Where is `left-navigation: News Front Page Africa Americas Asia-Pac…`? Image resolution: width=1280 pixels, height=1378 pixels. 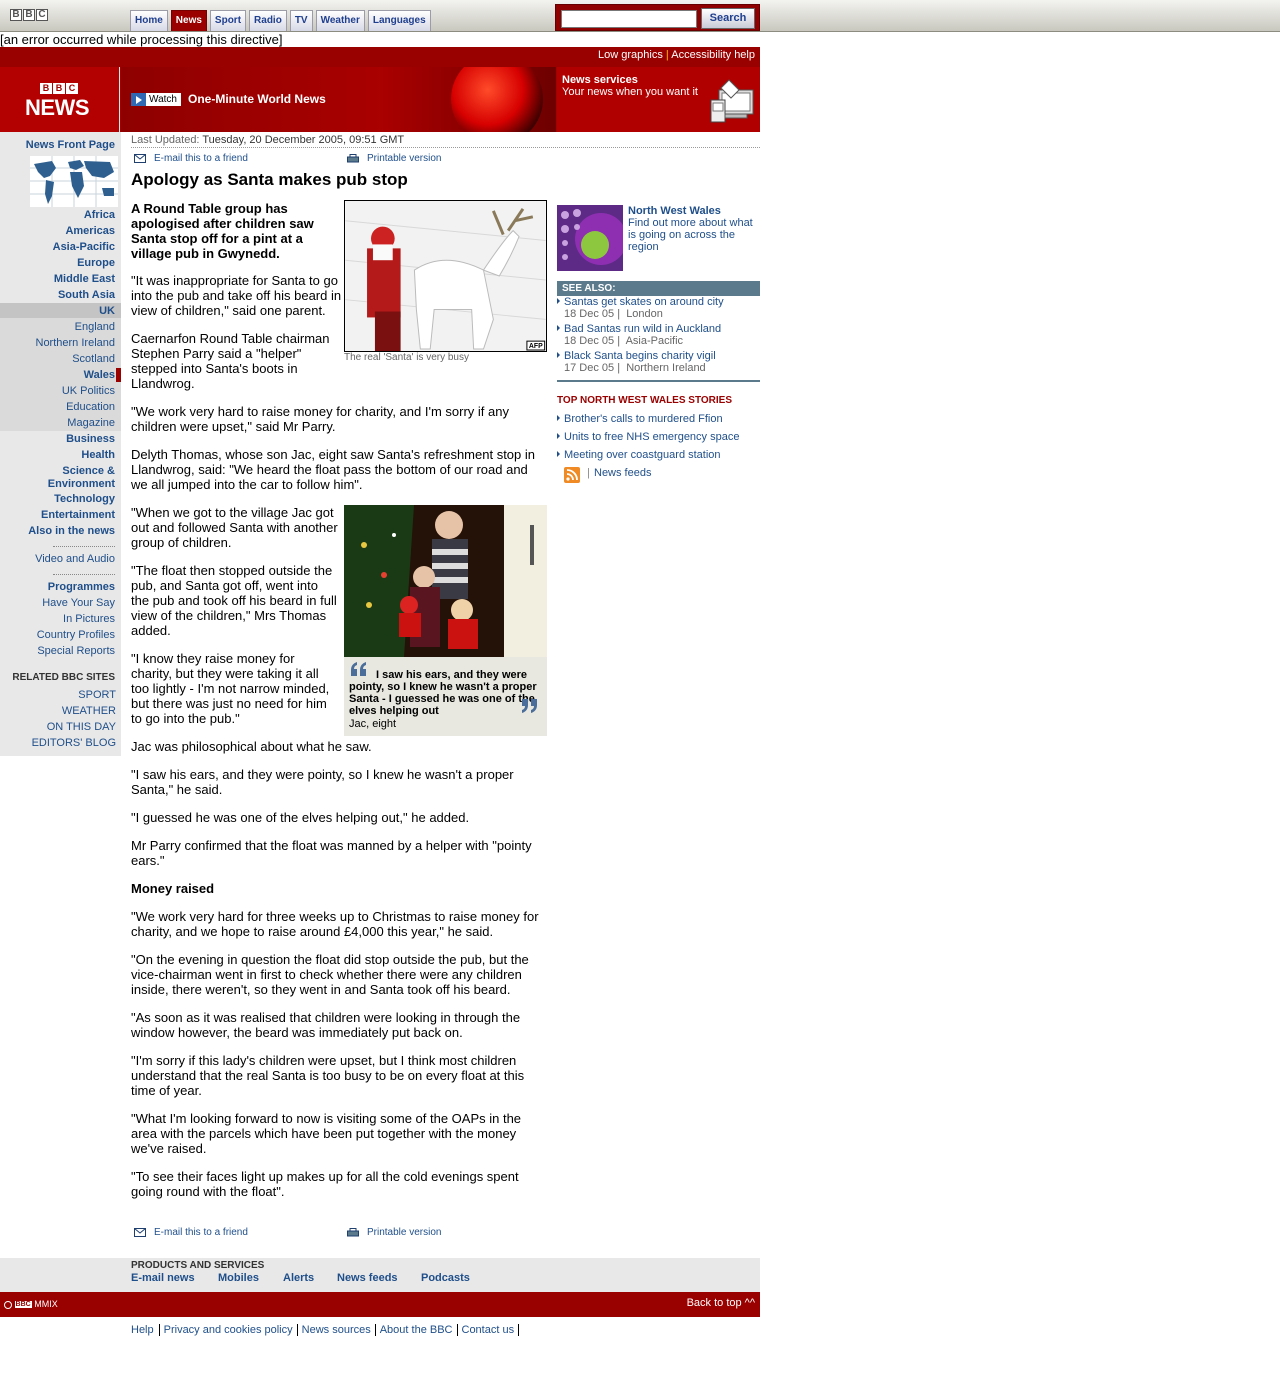 left-navigation: News Front Page Africa Americas Asia-Pac… is located at coordinates (60, 444).